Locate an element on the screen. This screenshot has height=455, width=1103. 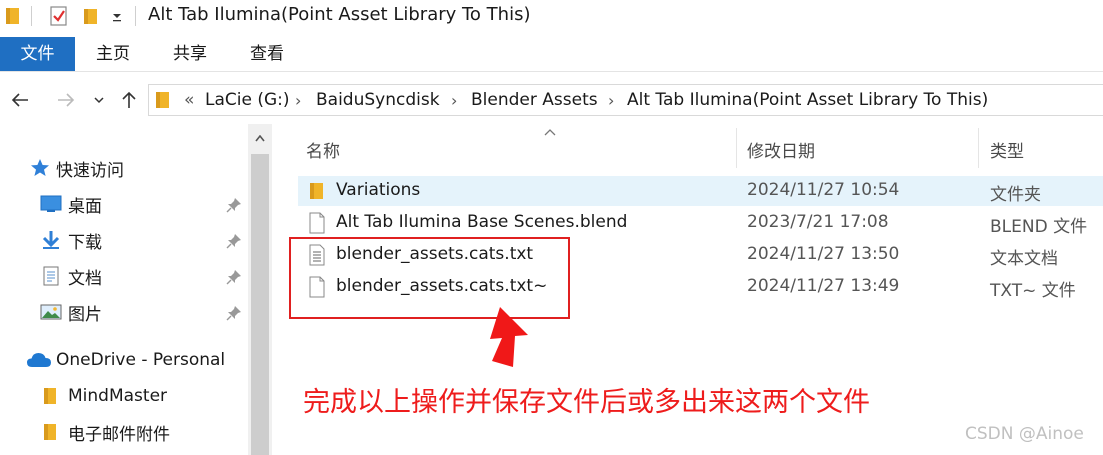
forward-arrow-icon is located at coordinates (66, 100).